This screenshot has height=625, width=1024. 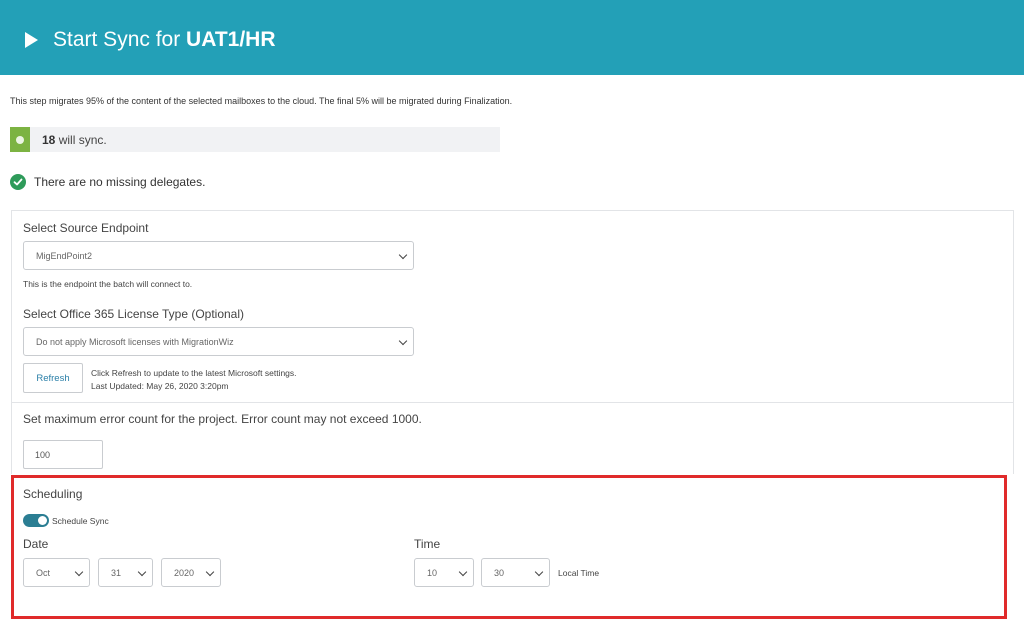 What do you see at coordinates (515, 572) in the screenshot?
I see `minute-select: 30` at bounding box center [515, 572].